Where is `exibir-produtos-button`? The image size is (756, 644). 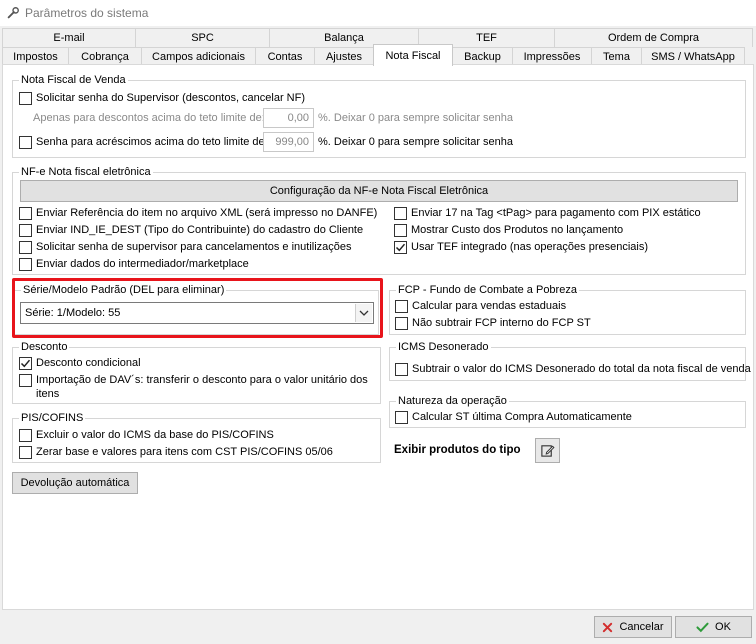
exibir-produtos-button is located at coordinates (547, 450).